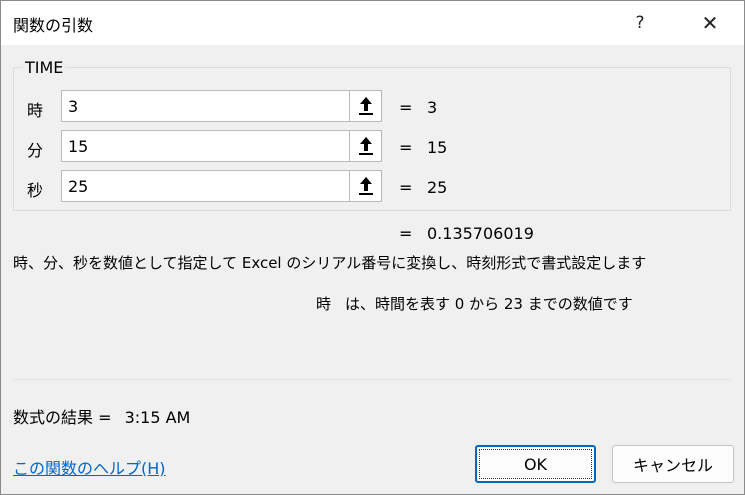 The height and width of the screenshot is (495, 745). I want to click on function-help-link: この関数のヘルプ(H), so click(89, 467).